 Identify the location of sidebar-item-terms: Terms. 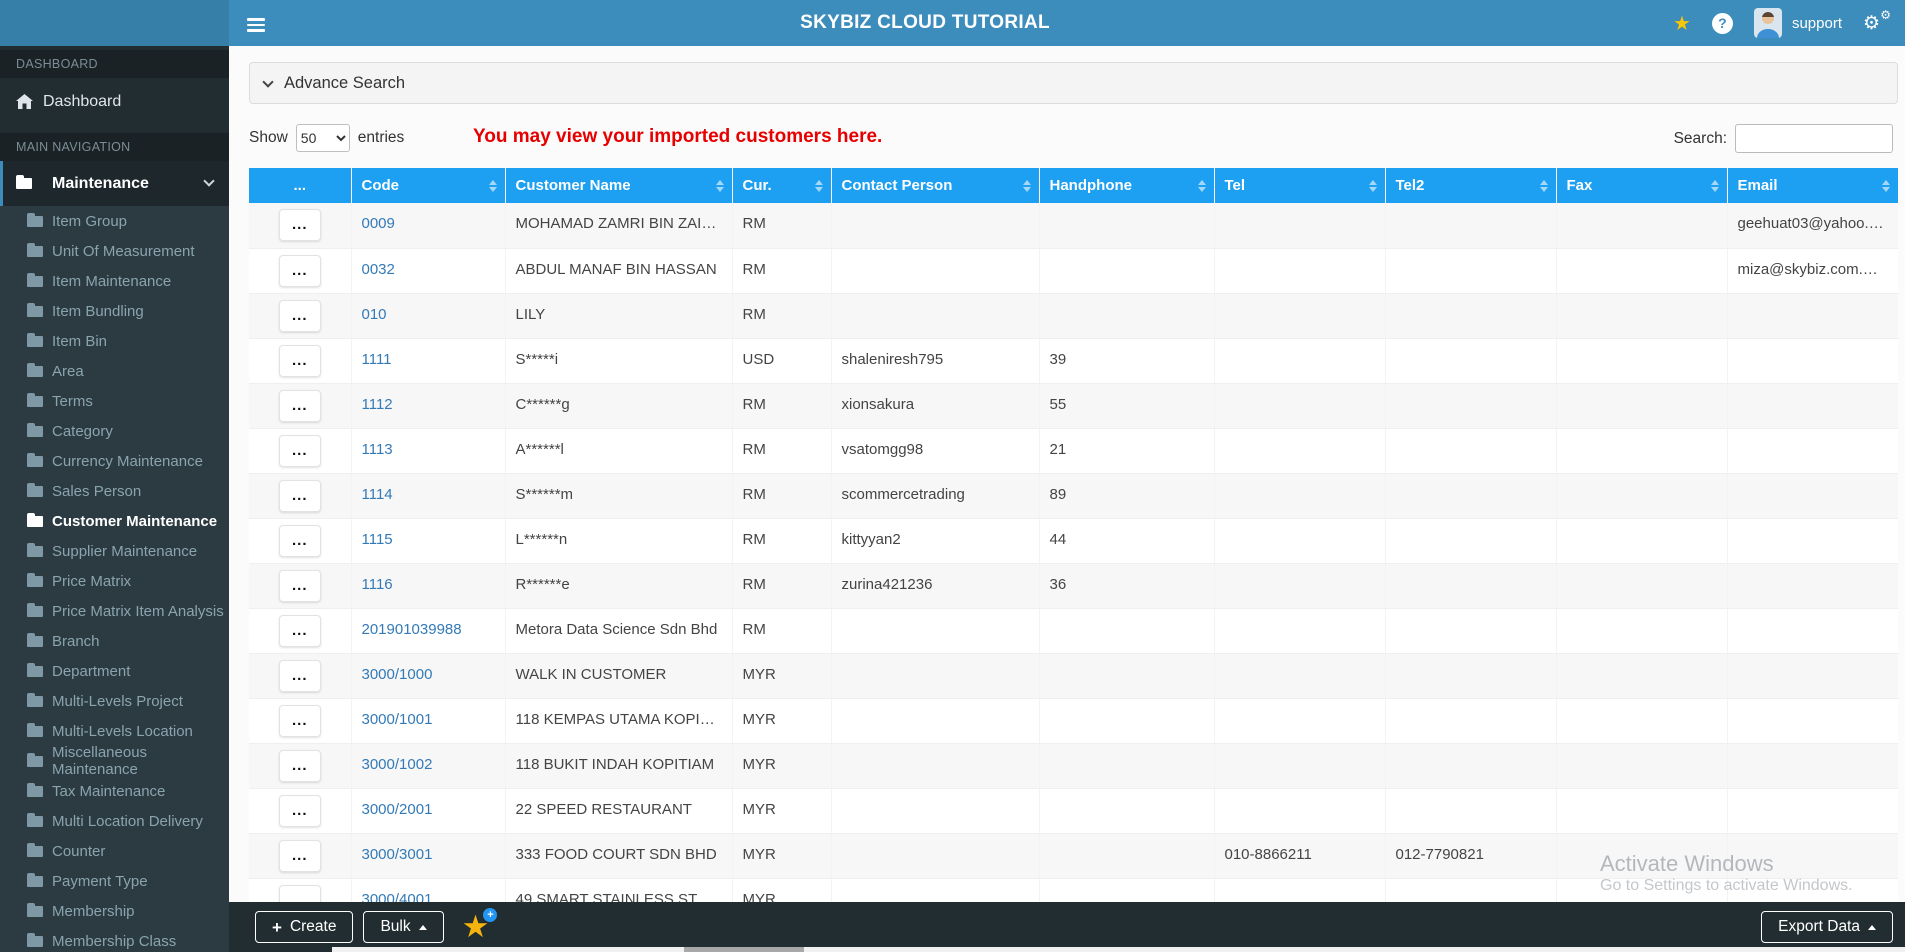
(114, 401).